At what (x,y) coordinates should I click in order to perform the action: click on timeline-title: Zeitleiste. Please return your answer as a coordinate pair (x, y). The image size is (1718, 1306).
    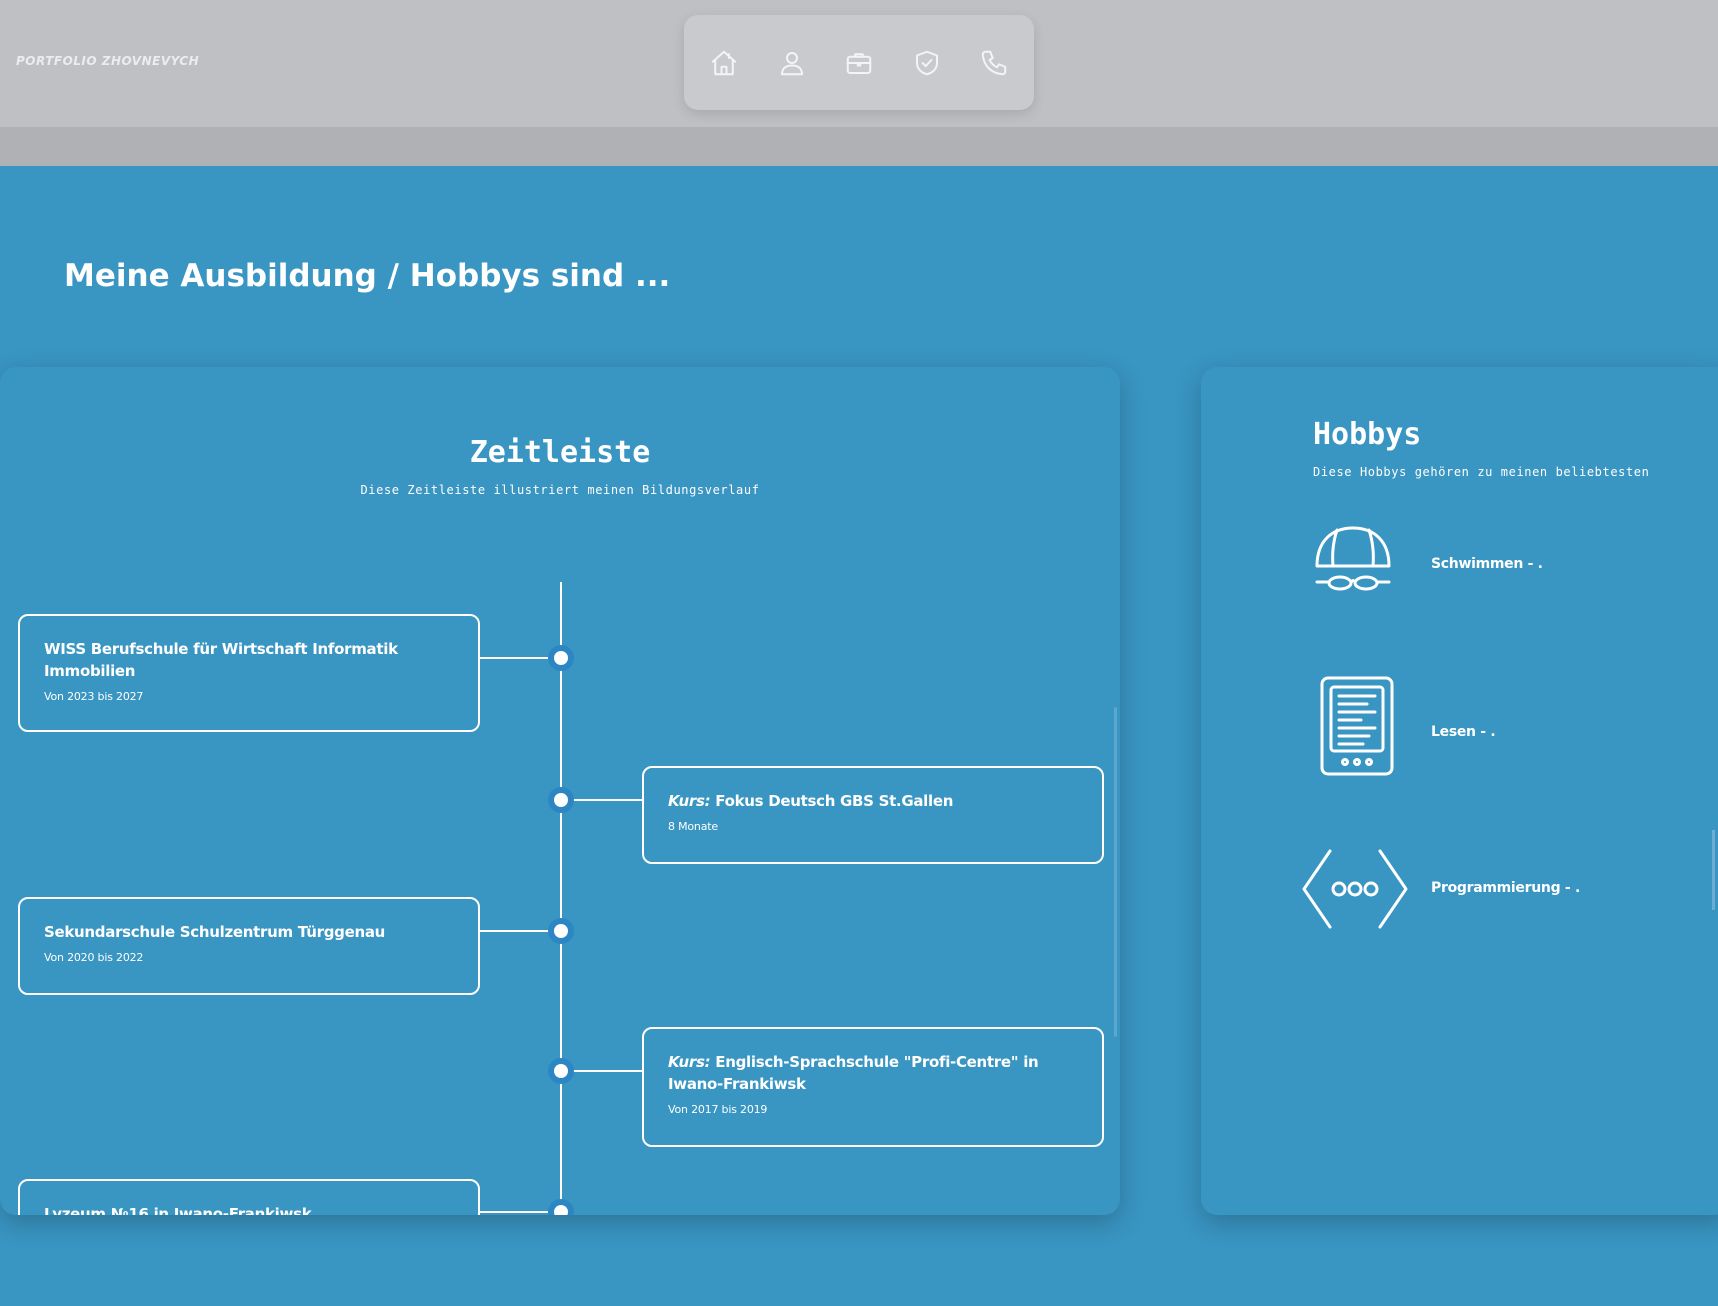
    Looking at the image, I should click on (560, 452).